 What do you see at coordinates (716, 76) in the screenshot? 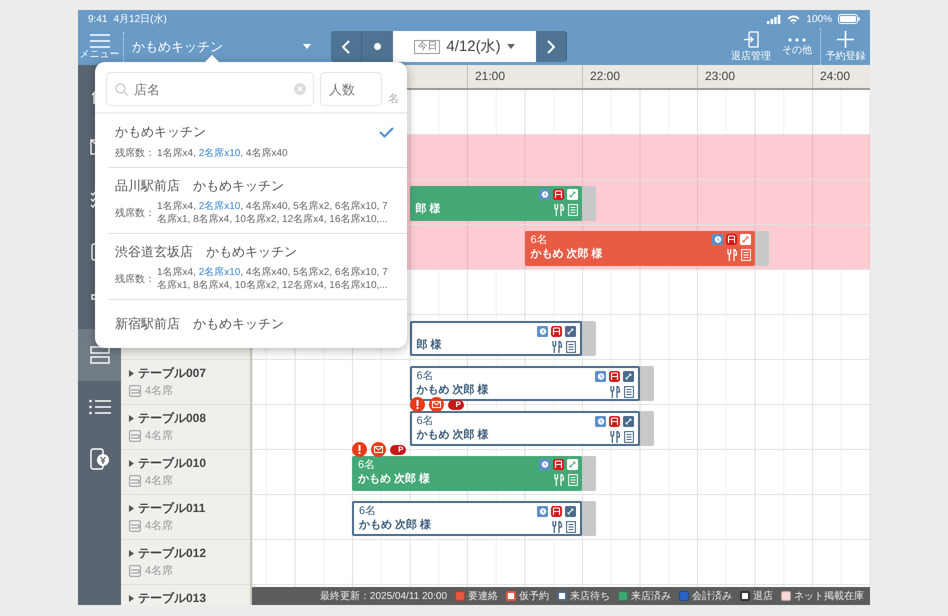
I see `hour-label: 23:00` at bounding box center [716, 76].